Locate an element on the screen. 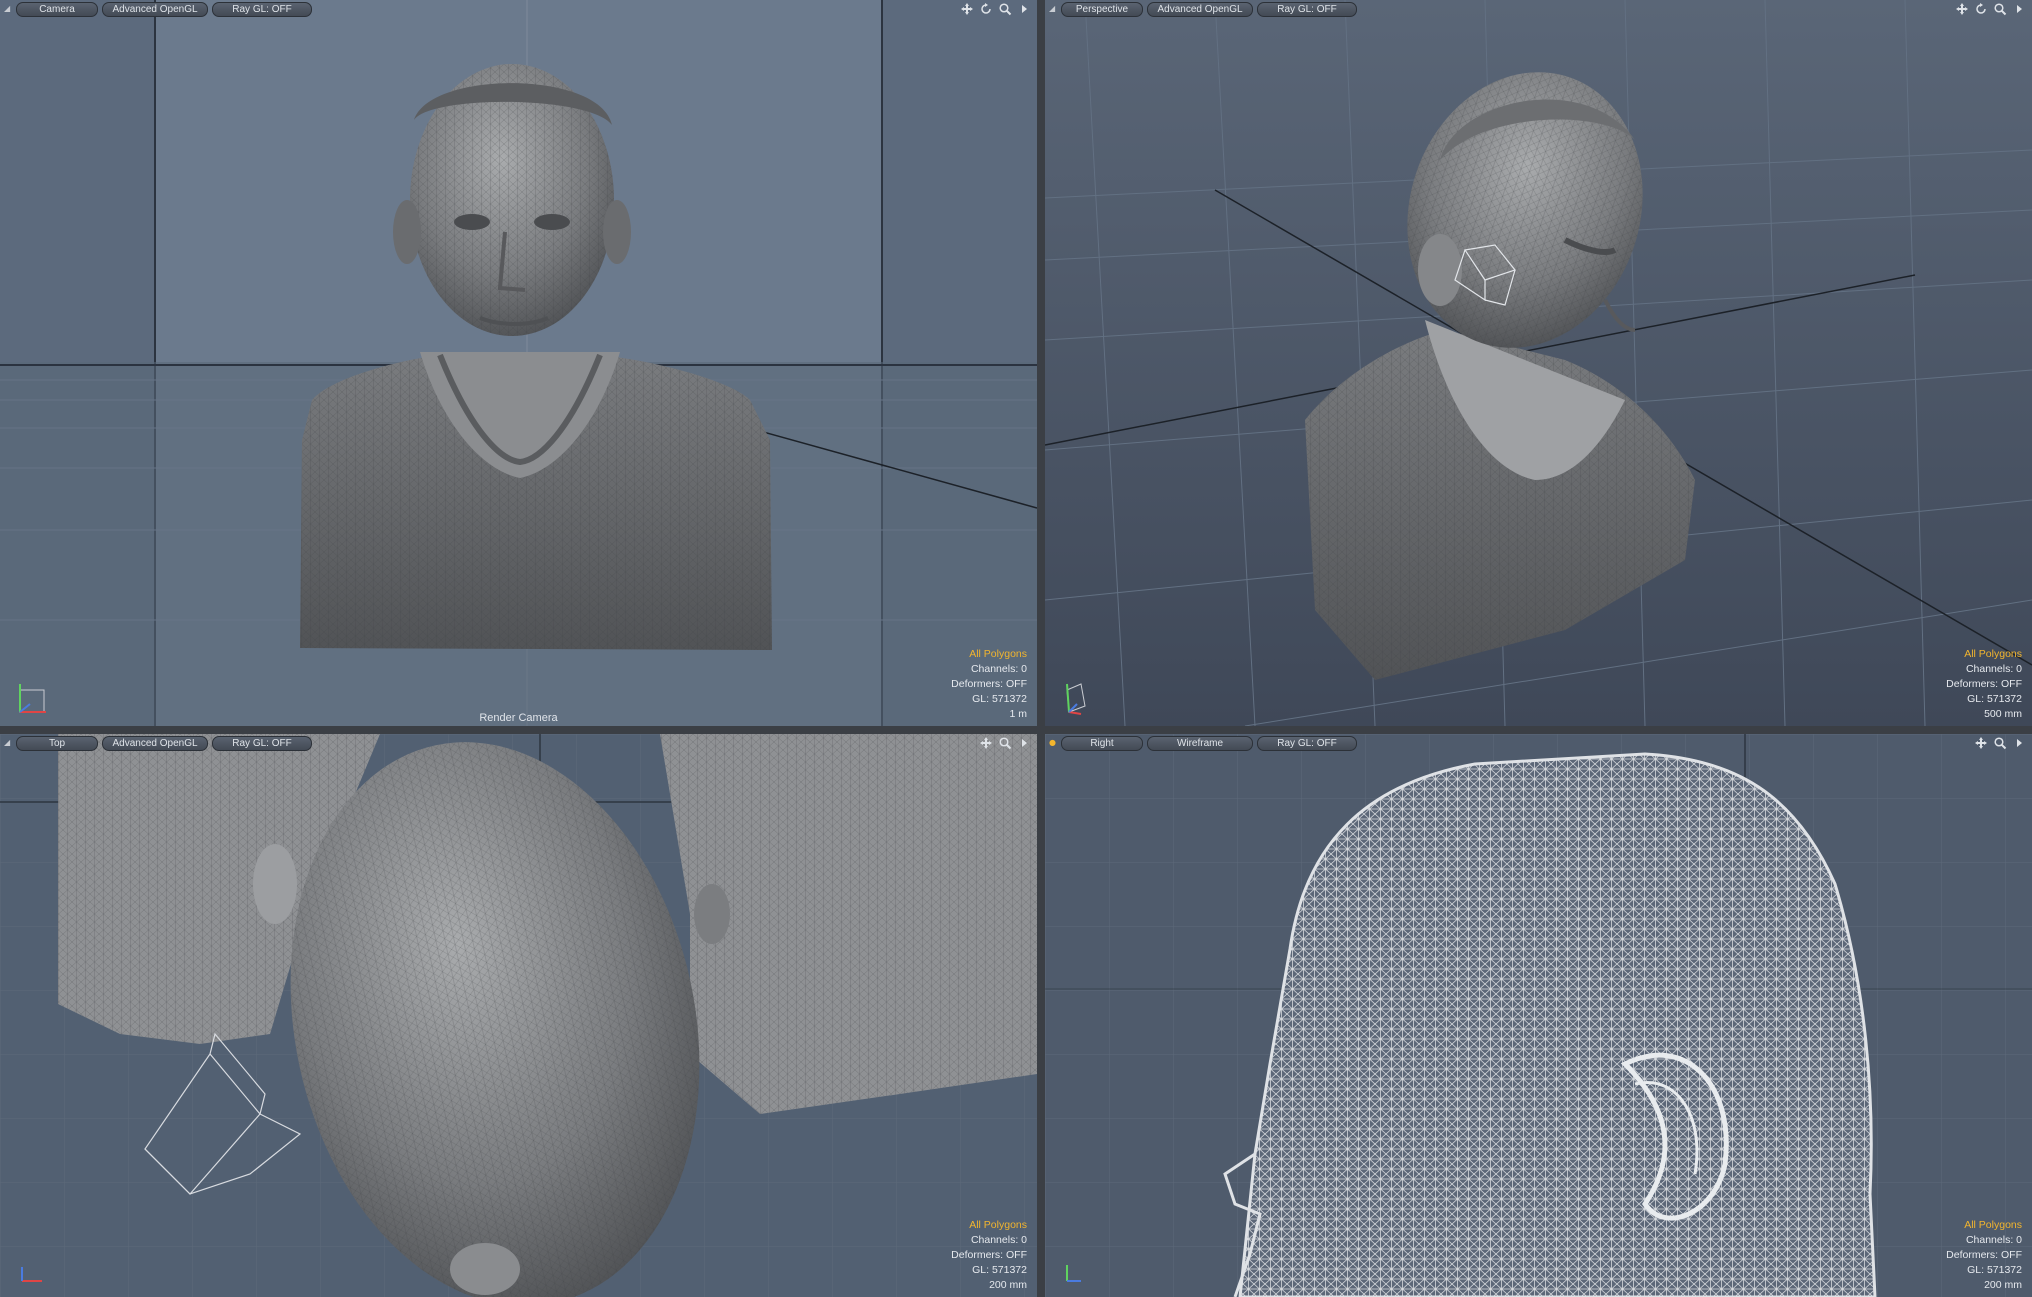  shading-mode-button: Wireframe is located at coordinates (1200, 743).